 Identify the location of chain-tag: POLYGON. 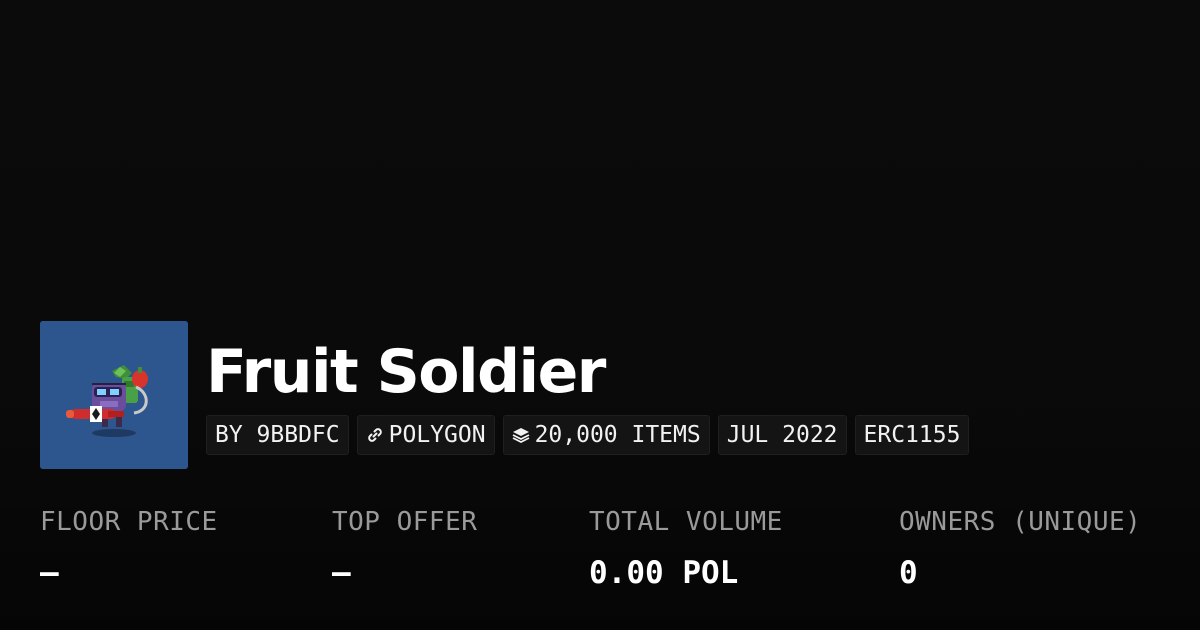
(425, 435).